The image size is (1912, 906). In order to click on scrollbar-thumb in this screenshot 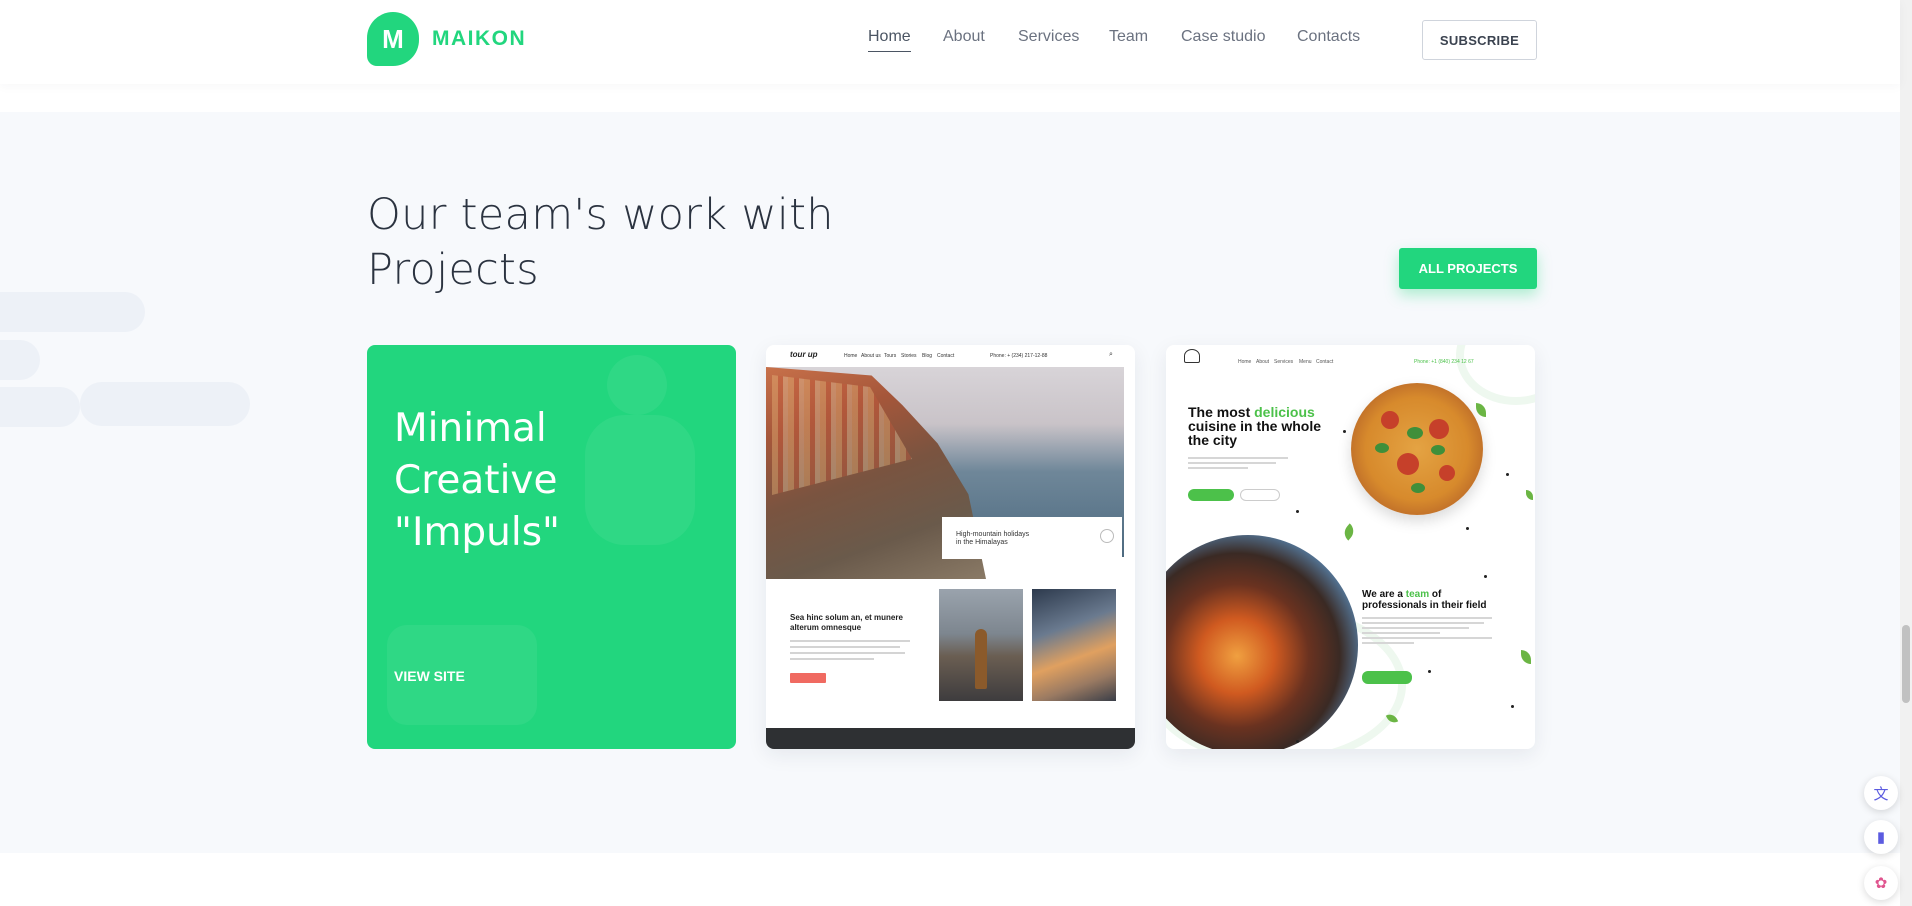, I will do `click(1906, 664)`.